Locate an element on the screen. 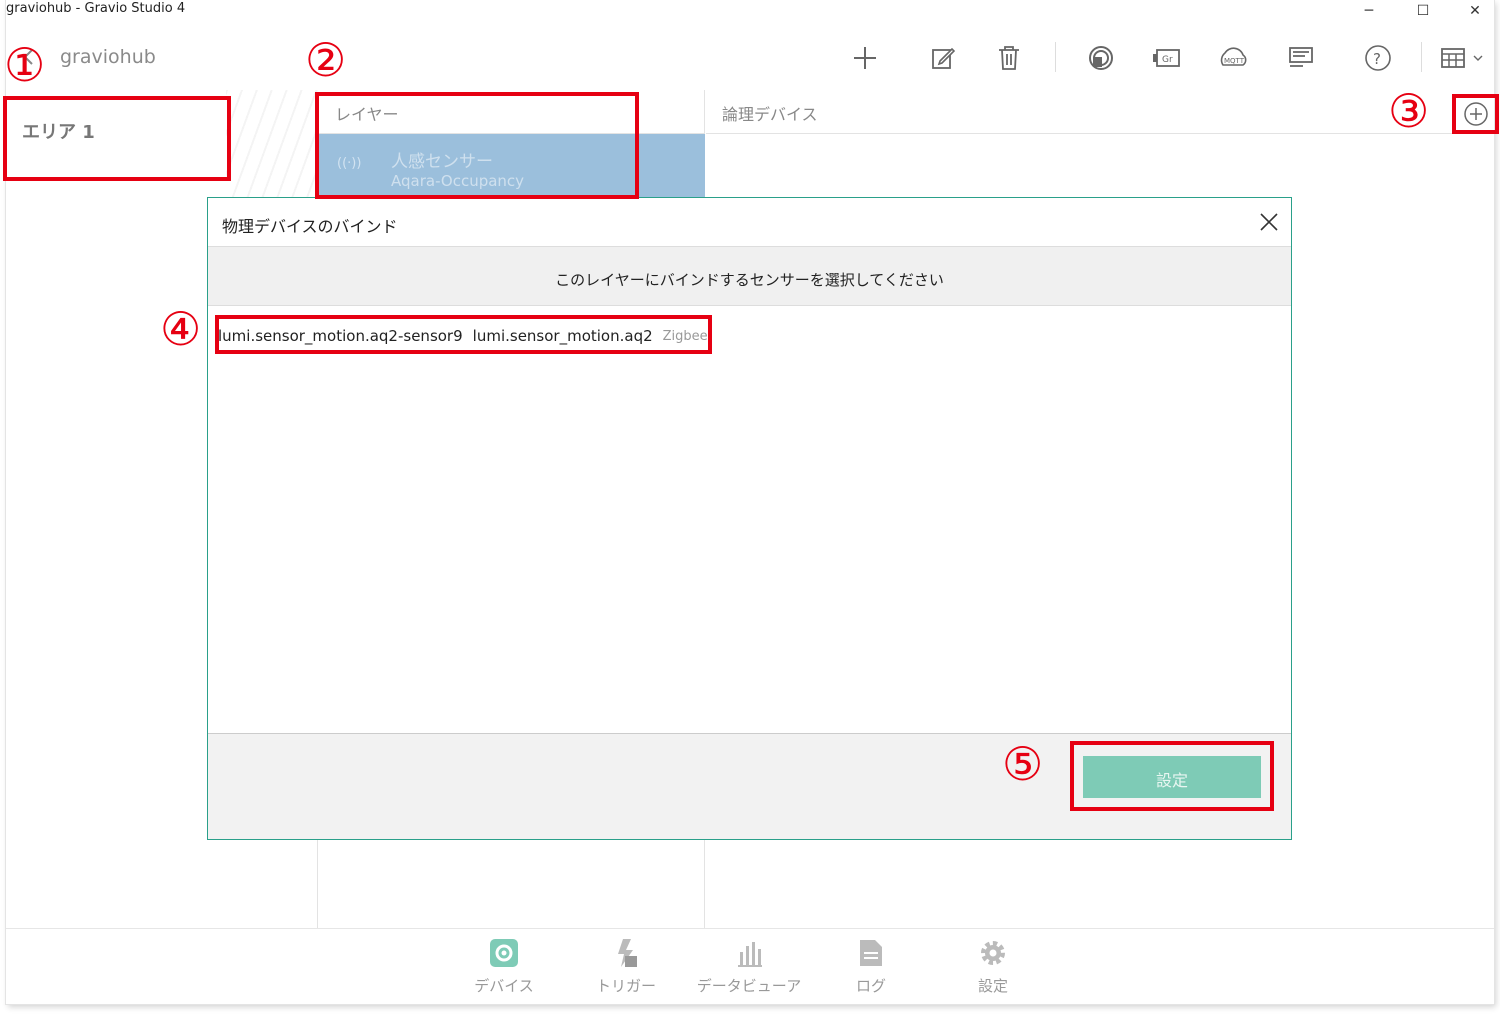 This screenshot has height=1016, width=1500. nav-item-devices: デバイス is located at coordinates (504, 966).